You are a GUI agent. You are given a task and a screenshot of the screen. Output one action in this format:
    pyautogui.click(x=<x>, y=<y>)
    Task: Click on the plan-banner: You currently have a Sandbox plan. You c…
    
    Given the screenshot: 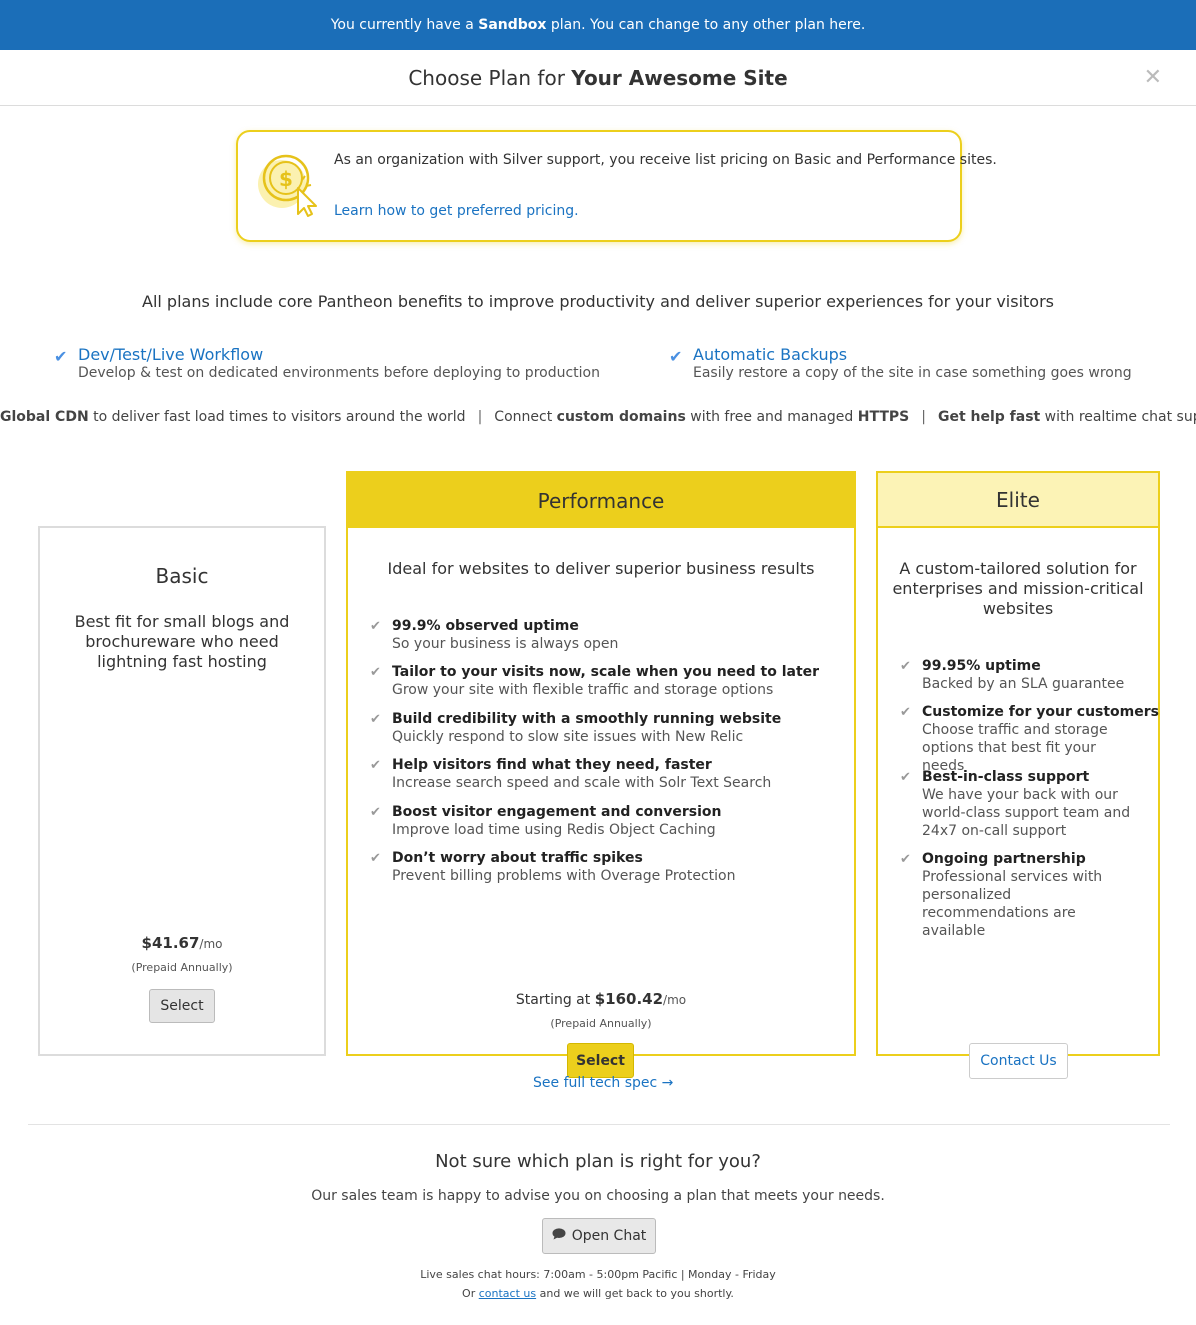 What is the action you would take?
    pyautogui.click(x=598, y=25)
    